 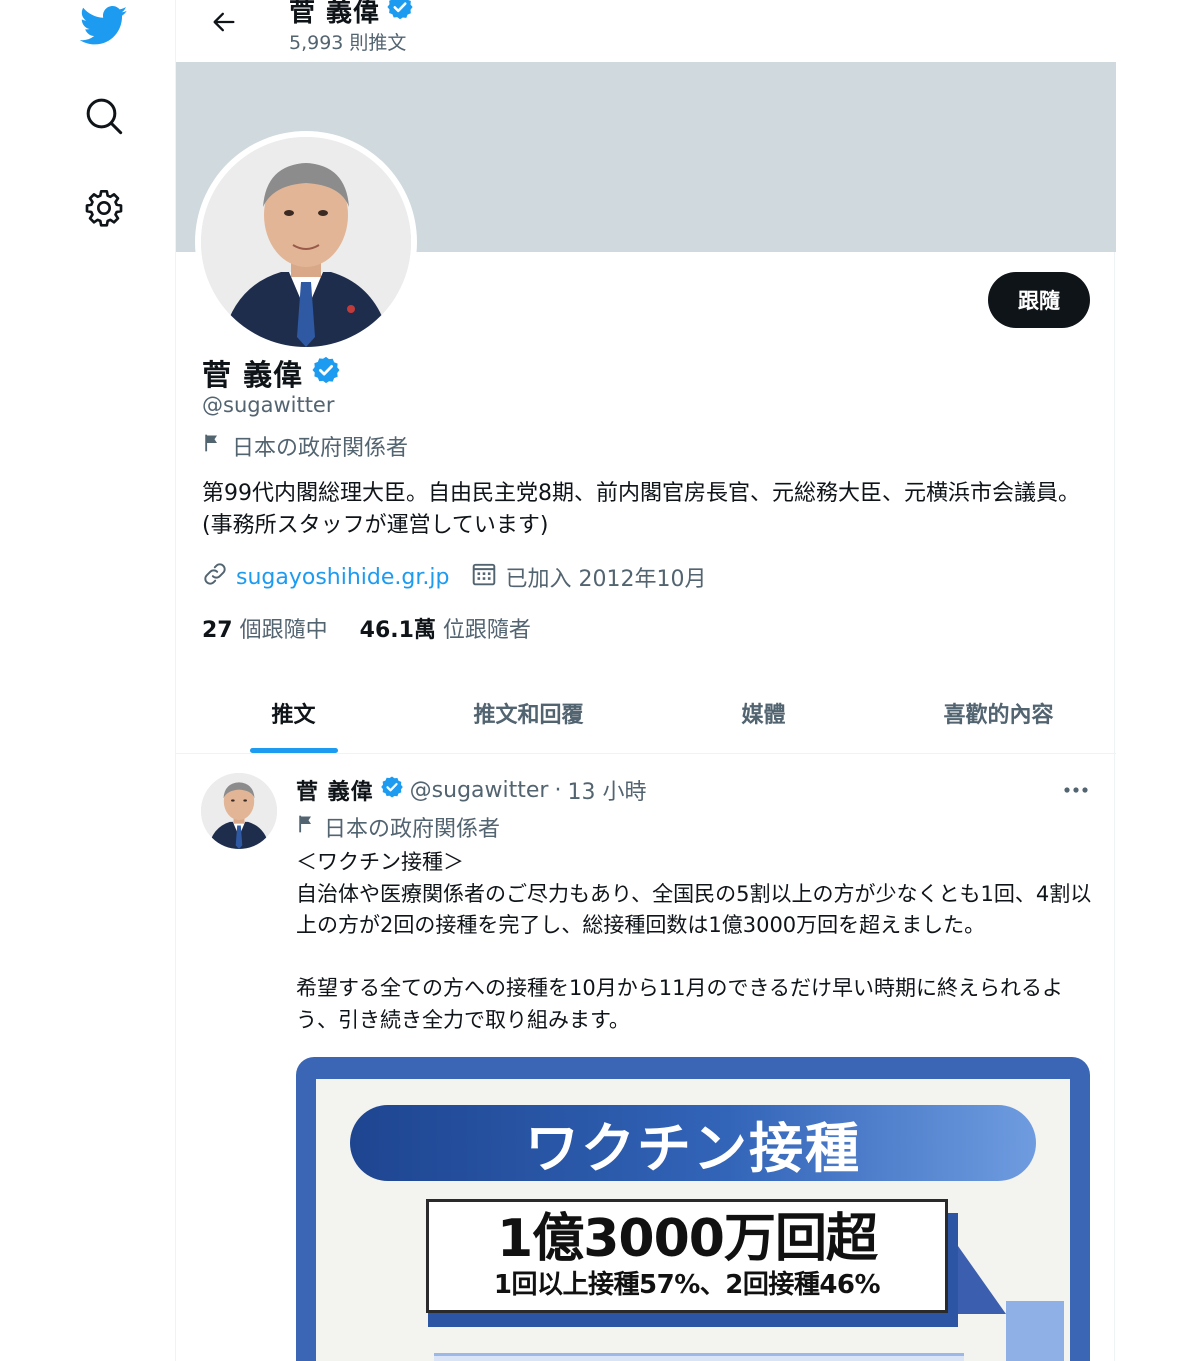 What do you see at coordinates (687, 1285) in the screenshot?
I see `infographic-sub-stat: 1回以上接種57%、2回接種46%` at bounding box center [687, 1285].